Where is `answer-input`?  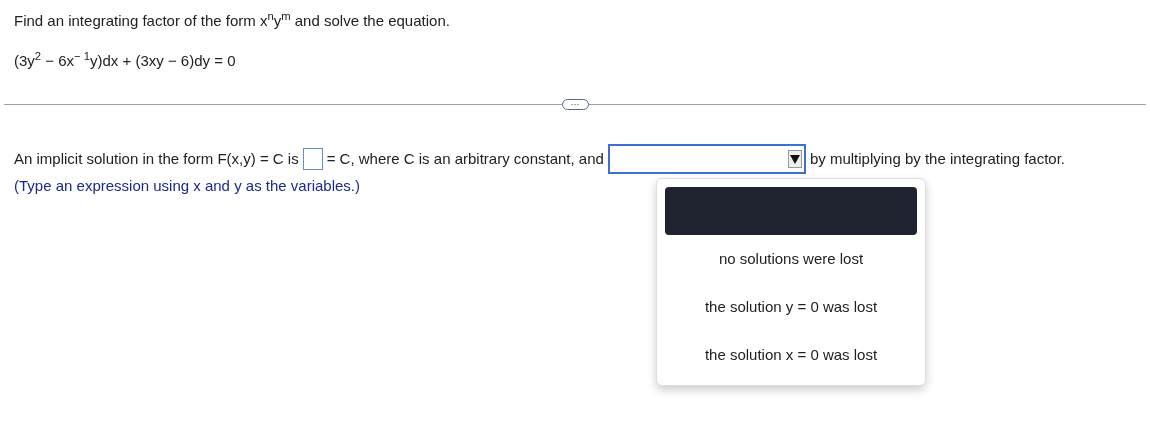
answer-input is located at coordinates (312, 159).